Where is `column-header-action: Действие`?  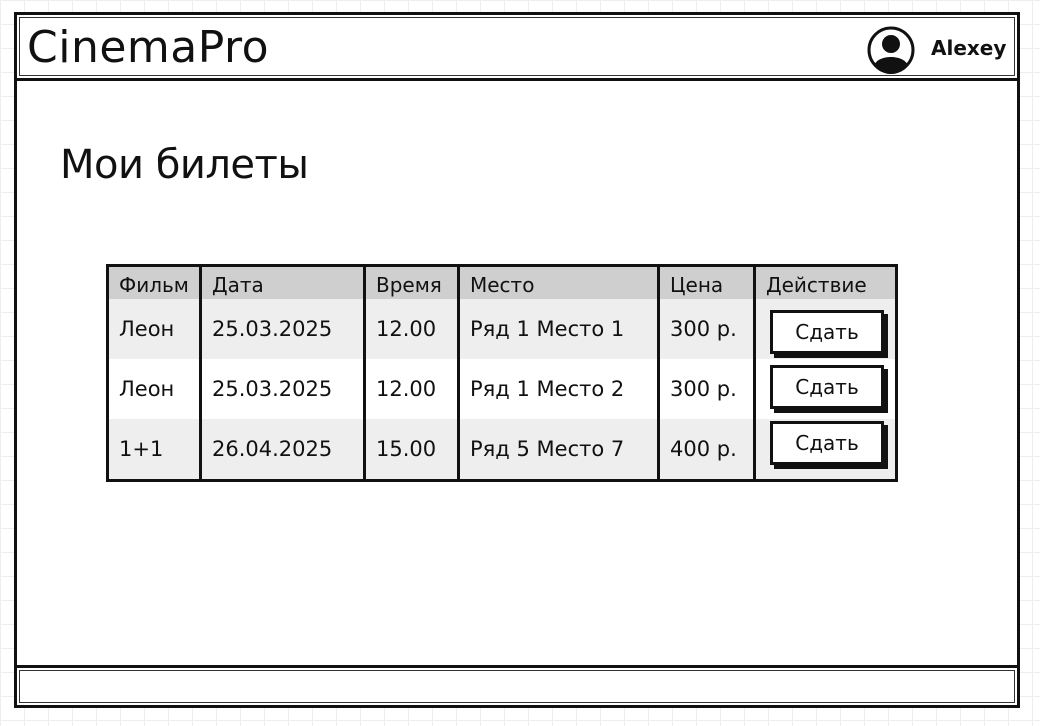 column-header-action: Действие is located at coordinates (816, 285).